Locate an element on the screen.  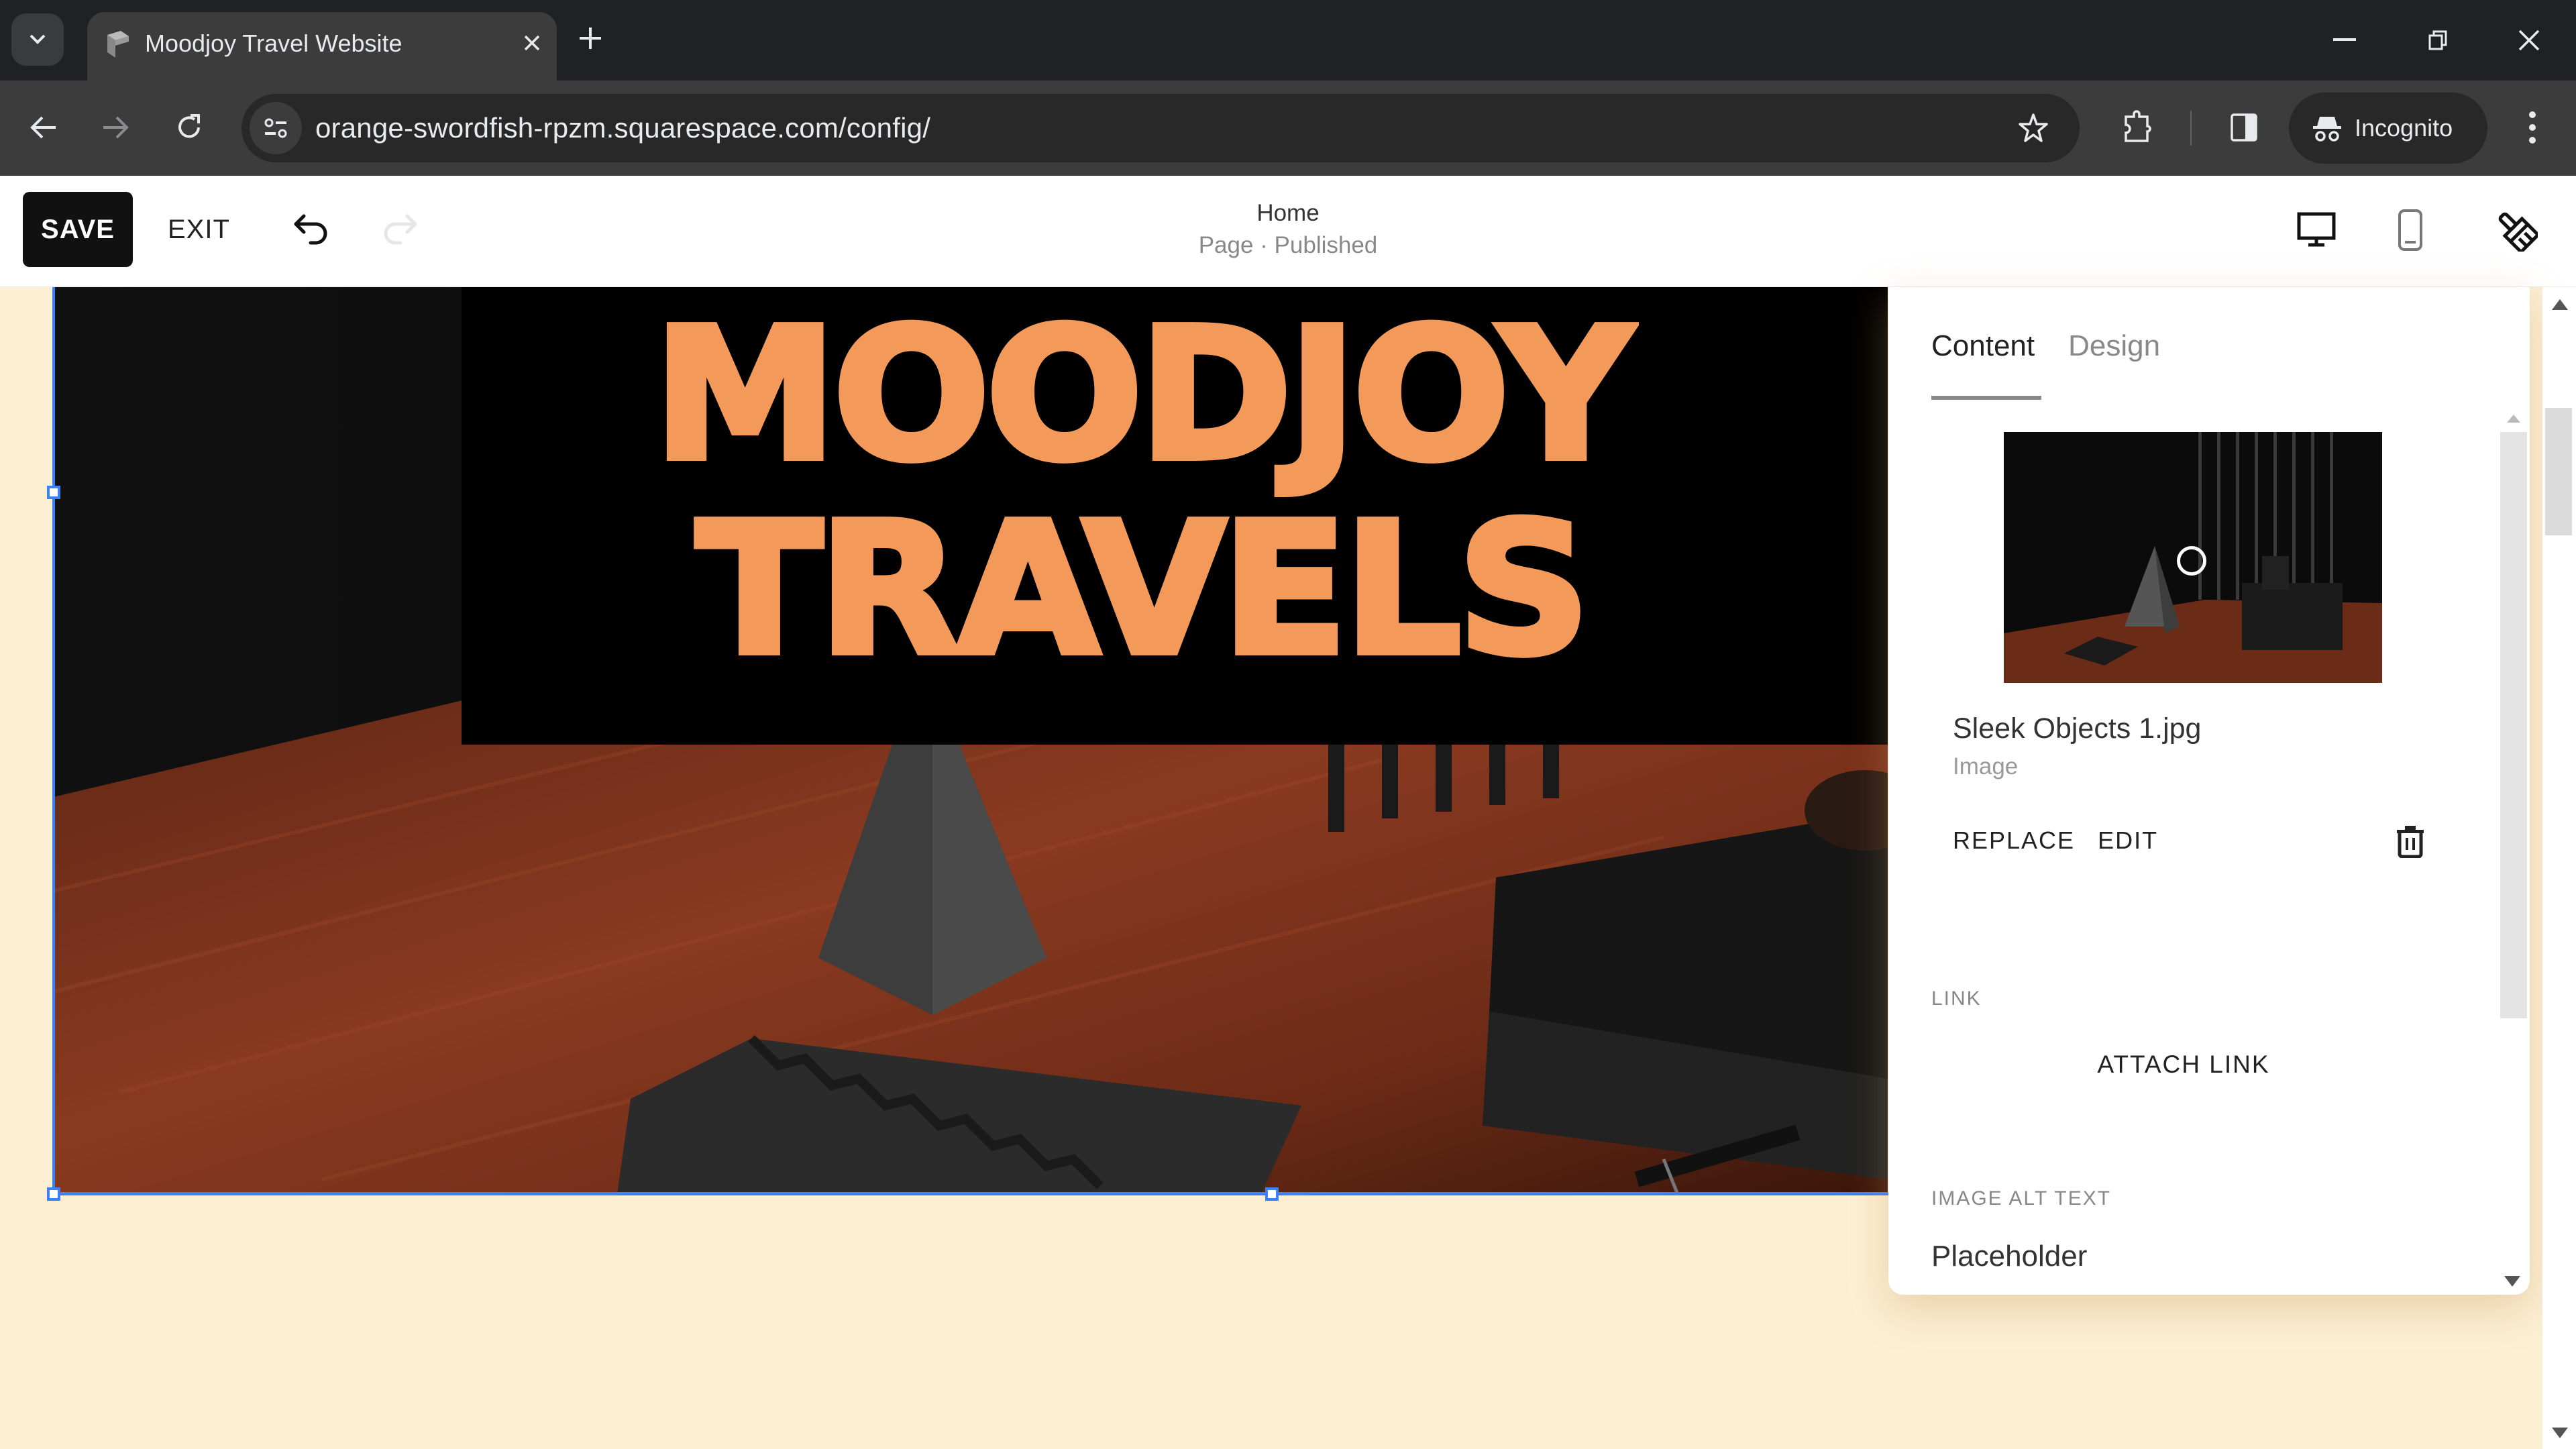
page-info: Home Page · Published is located at coordinates (1288, 229).